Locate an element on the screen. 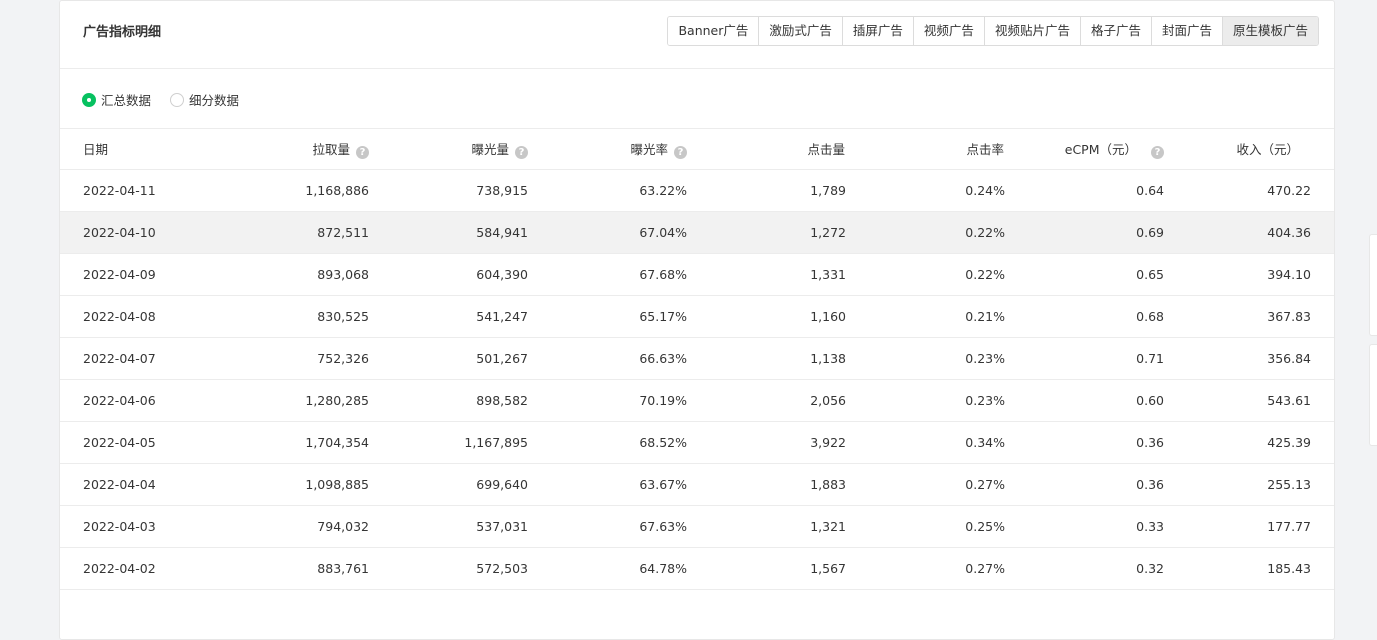 This screenshot has width=1377, height=640. summary-data-radio: 汇总数据 is located at coordinates (116, 99).